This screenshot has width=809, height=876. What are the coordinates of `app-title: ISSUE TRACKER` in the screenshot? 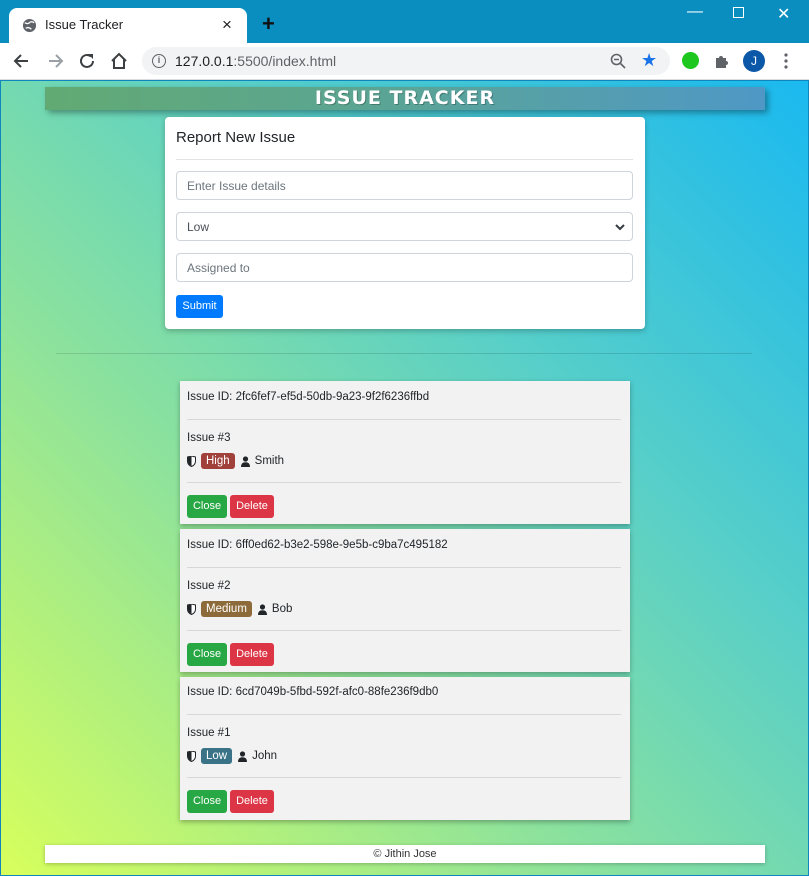 It's located at (405, 98).